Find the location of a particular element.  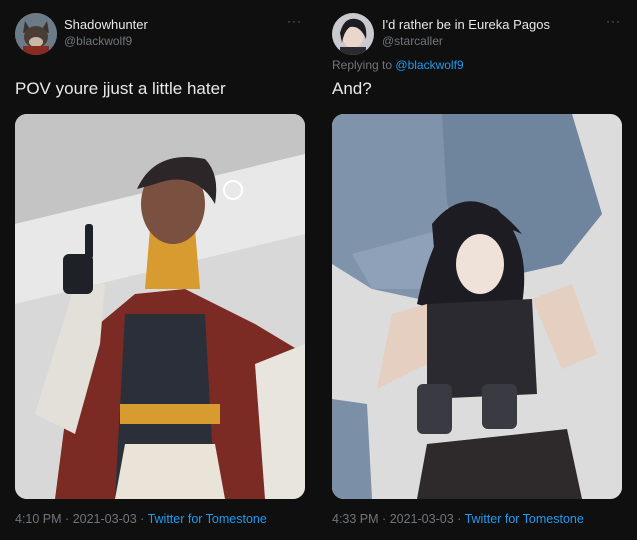

display-name: I'd rather be in Eureka Pagos is located at coordinates (466, 24).